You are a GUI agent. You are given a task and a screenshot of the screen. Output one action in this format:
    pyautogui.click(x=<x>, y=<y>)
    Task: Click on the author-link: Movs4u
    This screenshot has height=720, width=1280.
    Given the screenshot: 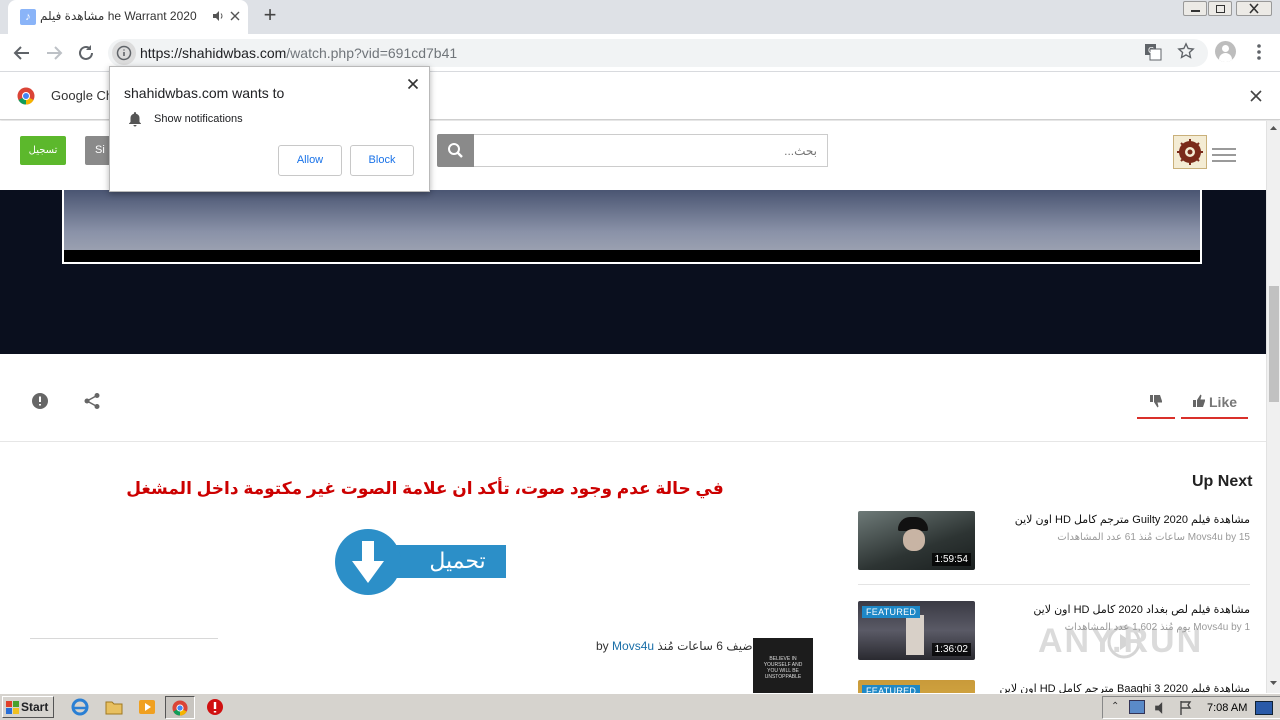 What is the action you would take?
    pyautogui.click(x=633, y=646)
    